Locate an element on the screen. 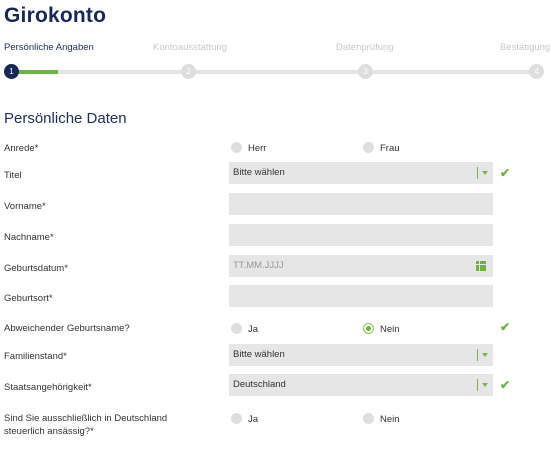 The width and height of the screenshot is (550, 449). step-label-review: Datenprüfung is located at coordinates (365, 47).